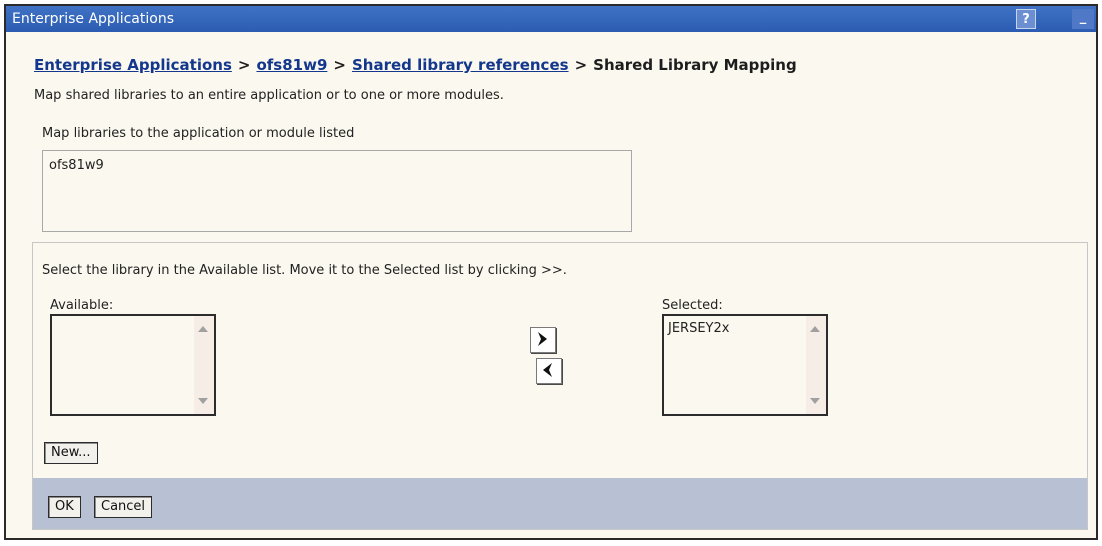 The width and height of the screenshot is (1102, 546). Describe the element at coordinates (560, 504) in the screenshot. I see `footer-bar` at that location.